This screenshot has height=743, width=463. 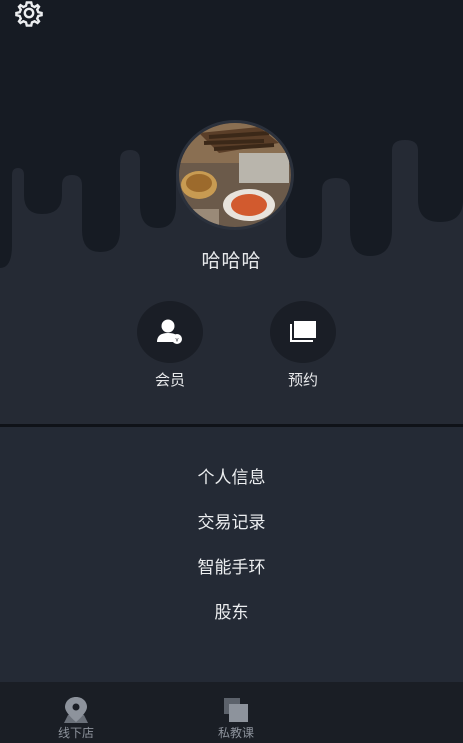 What do you see at coordinates (303, 345) in the screenshot?
I see `booking-button: 预约` at bounding box center [303, 345].